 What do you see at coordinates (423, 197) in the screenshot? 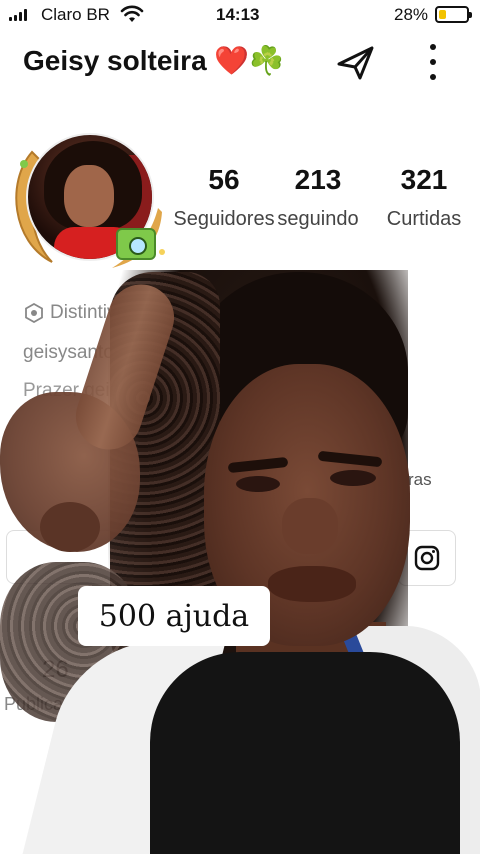
I see `stat-likes: 321 Curtidas` at bounding box center [423, 197].